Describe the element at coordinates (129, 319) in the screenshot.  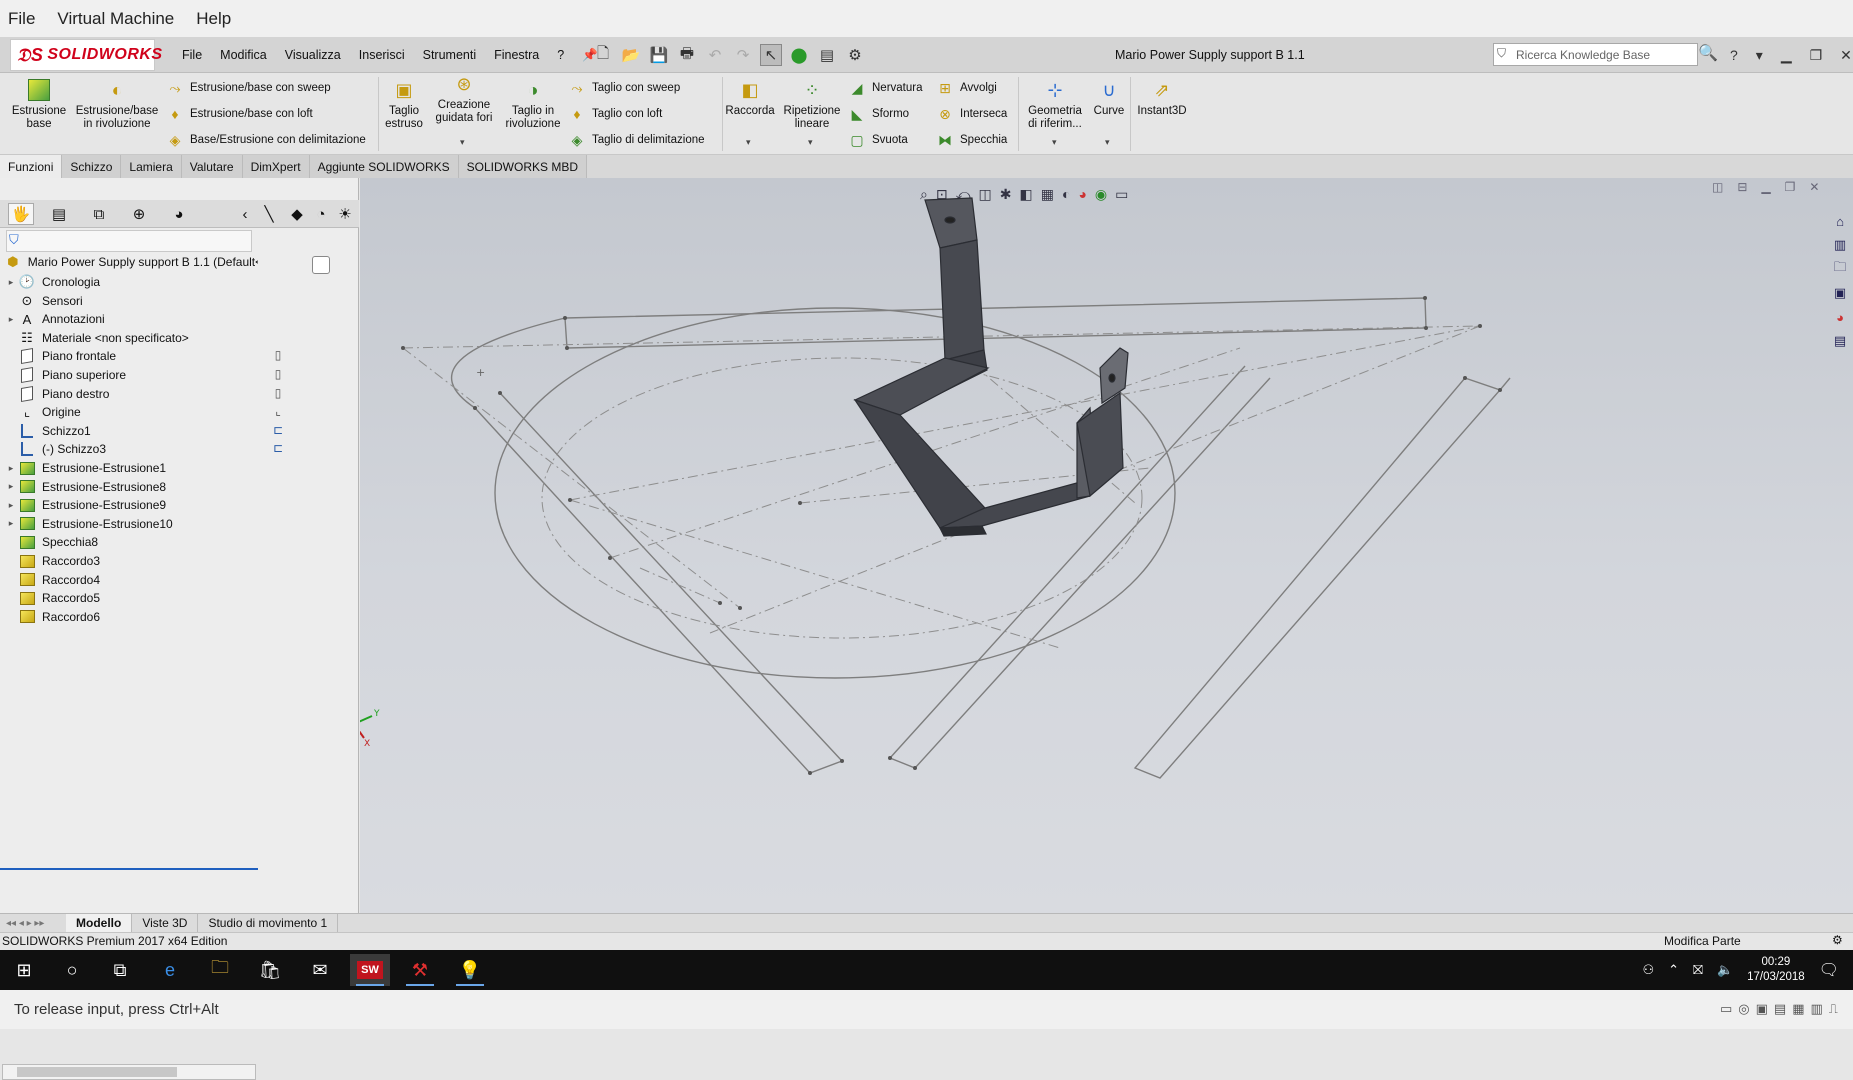
I see `tree-item: ▸ A Annotazioni` at that location.